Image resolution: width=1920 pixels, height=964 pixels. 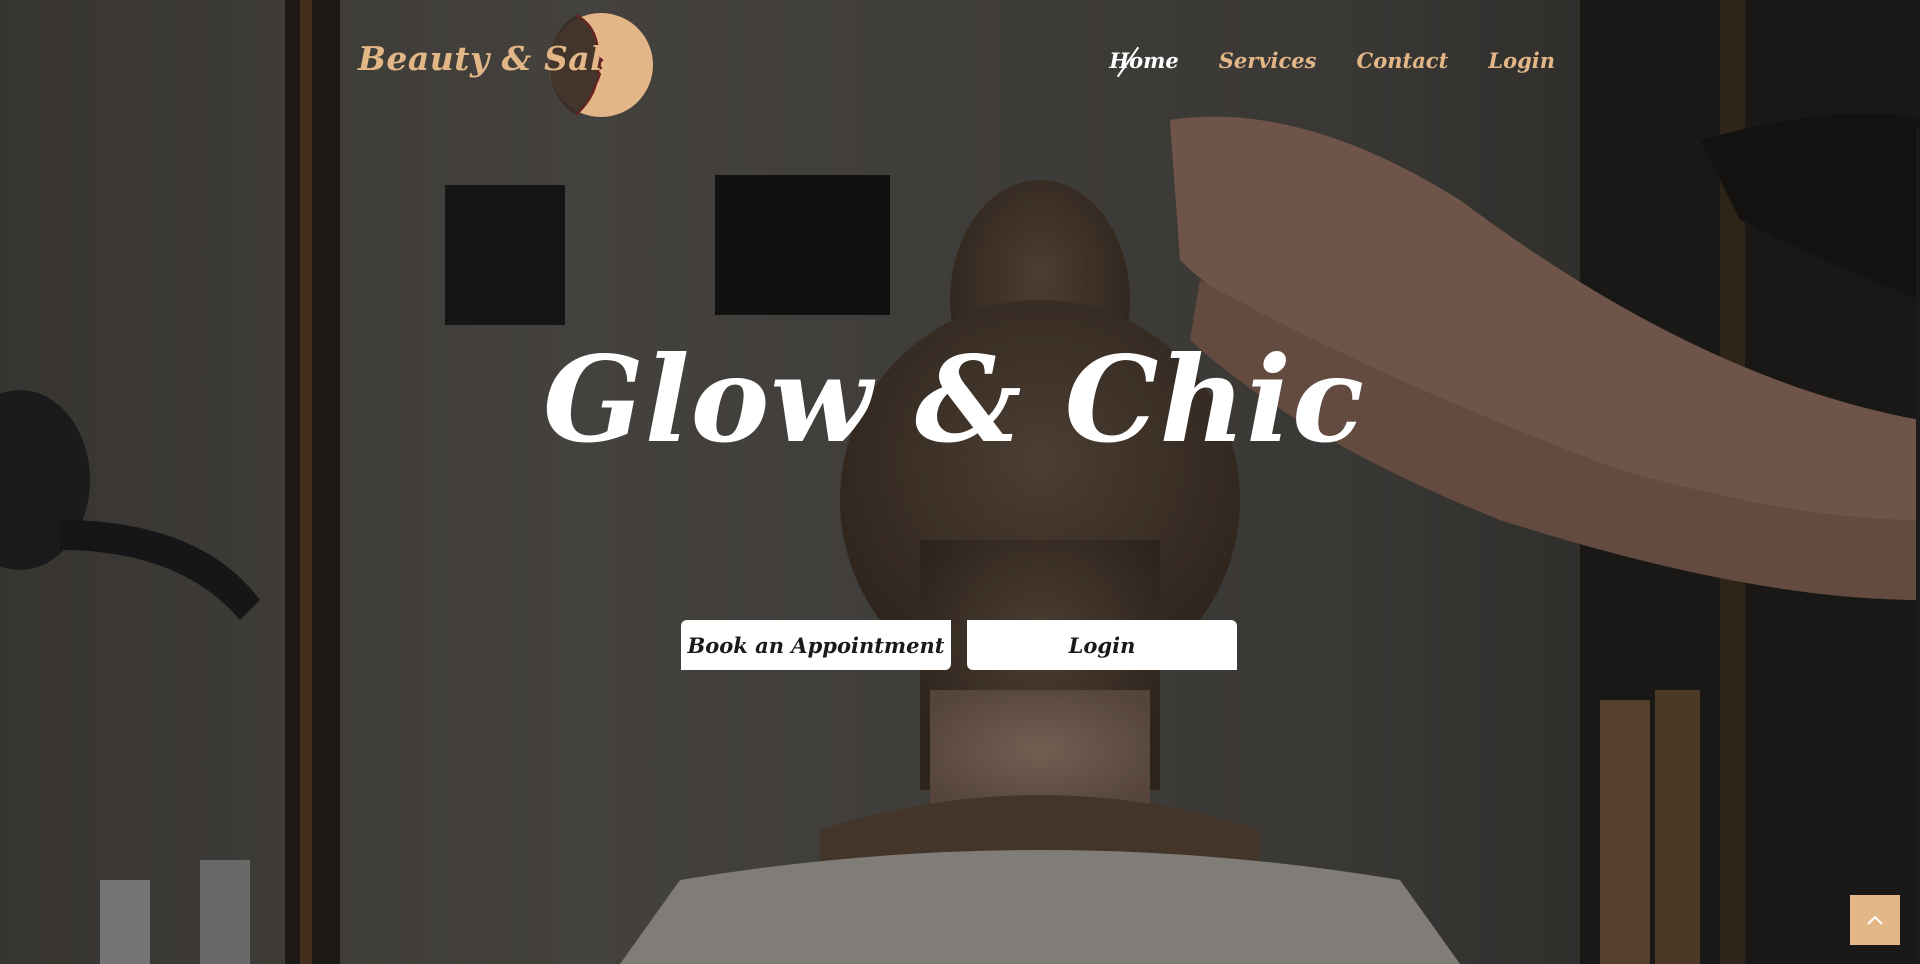 What do you see at coordinates (1918, 546) in the screenshot?
I see `scrollbar-thumb` at bounding box center [1918, 546].